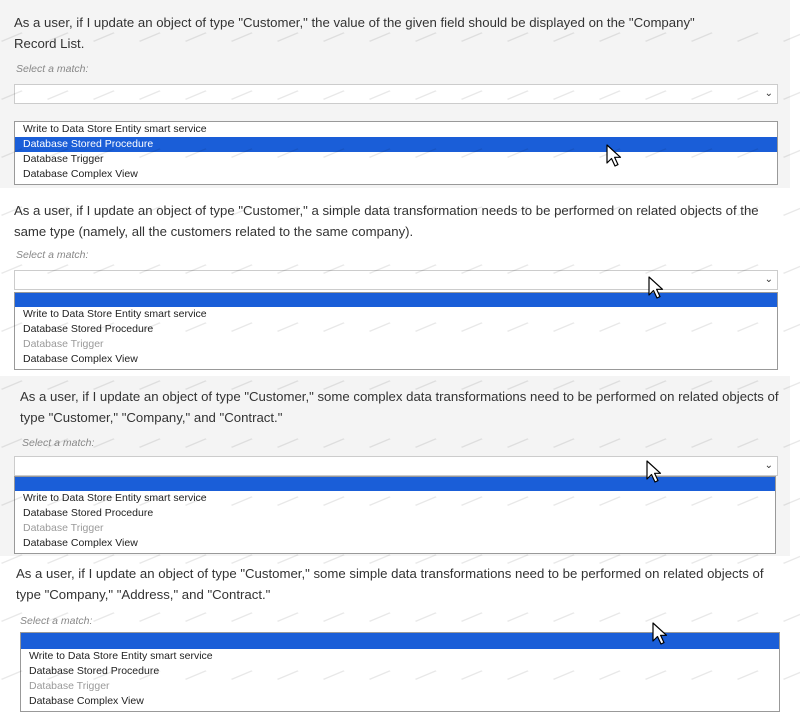 The width and height of the screenshot is (800, 722). I want to click on select-label-2: Select a match:, so click(52, 255).